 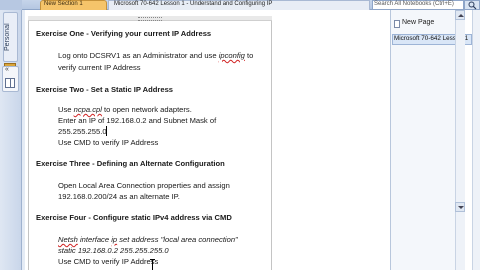 I want to click on text-run: to, so click(x=249, y=55).